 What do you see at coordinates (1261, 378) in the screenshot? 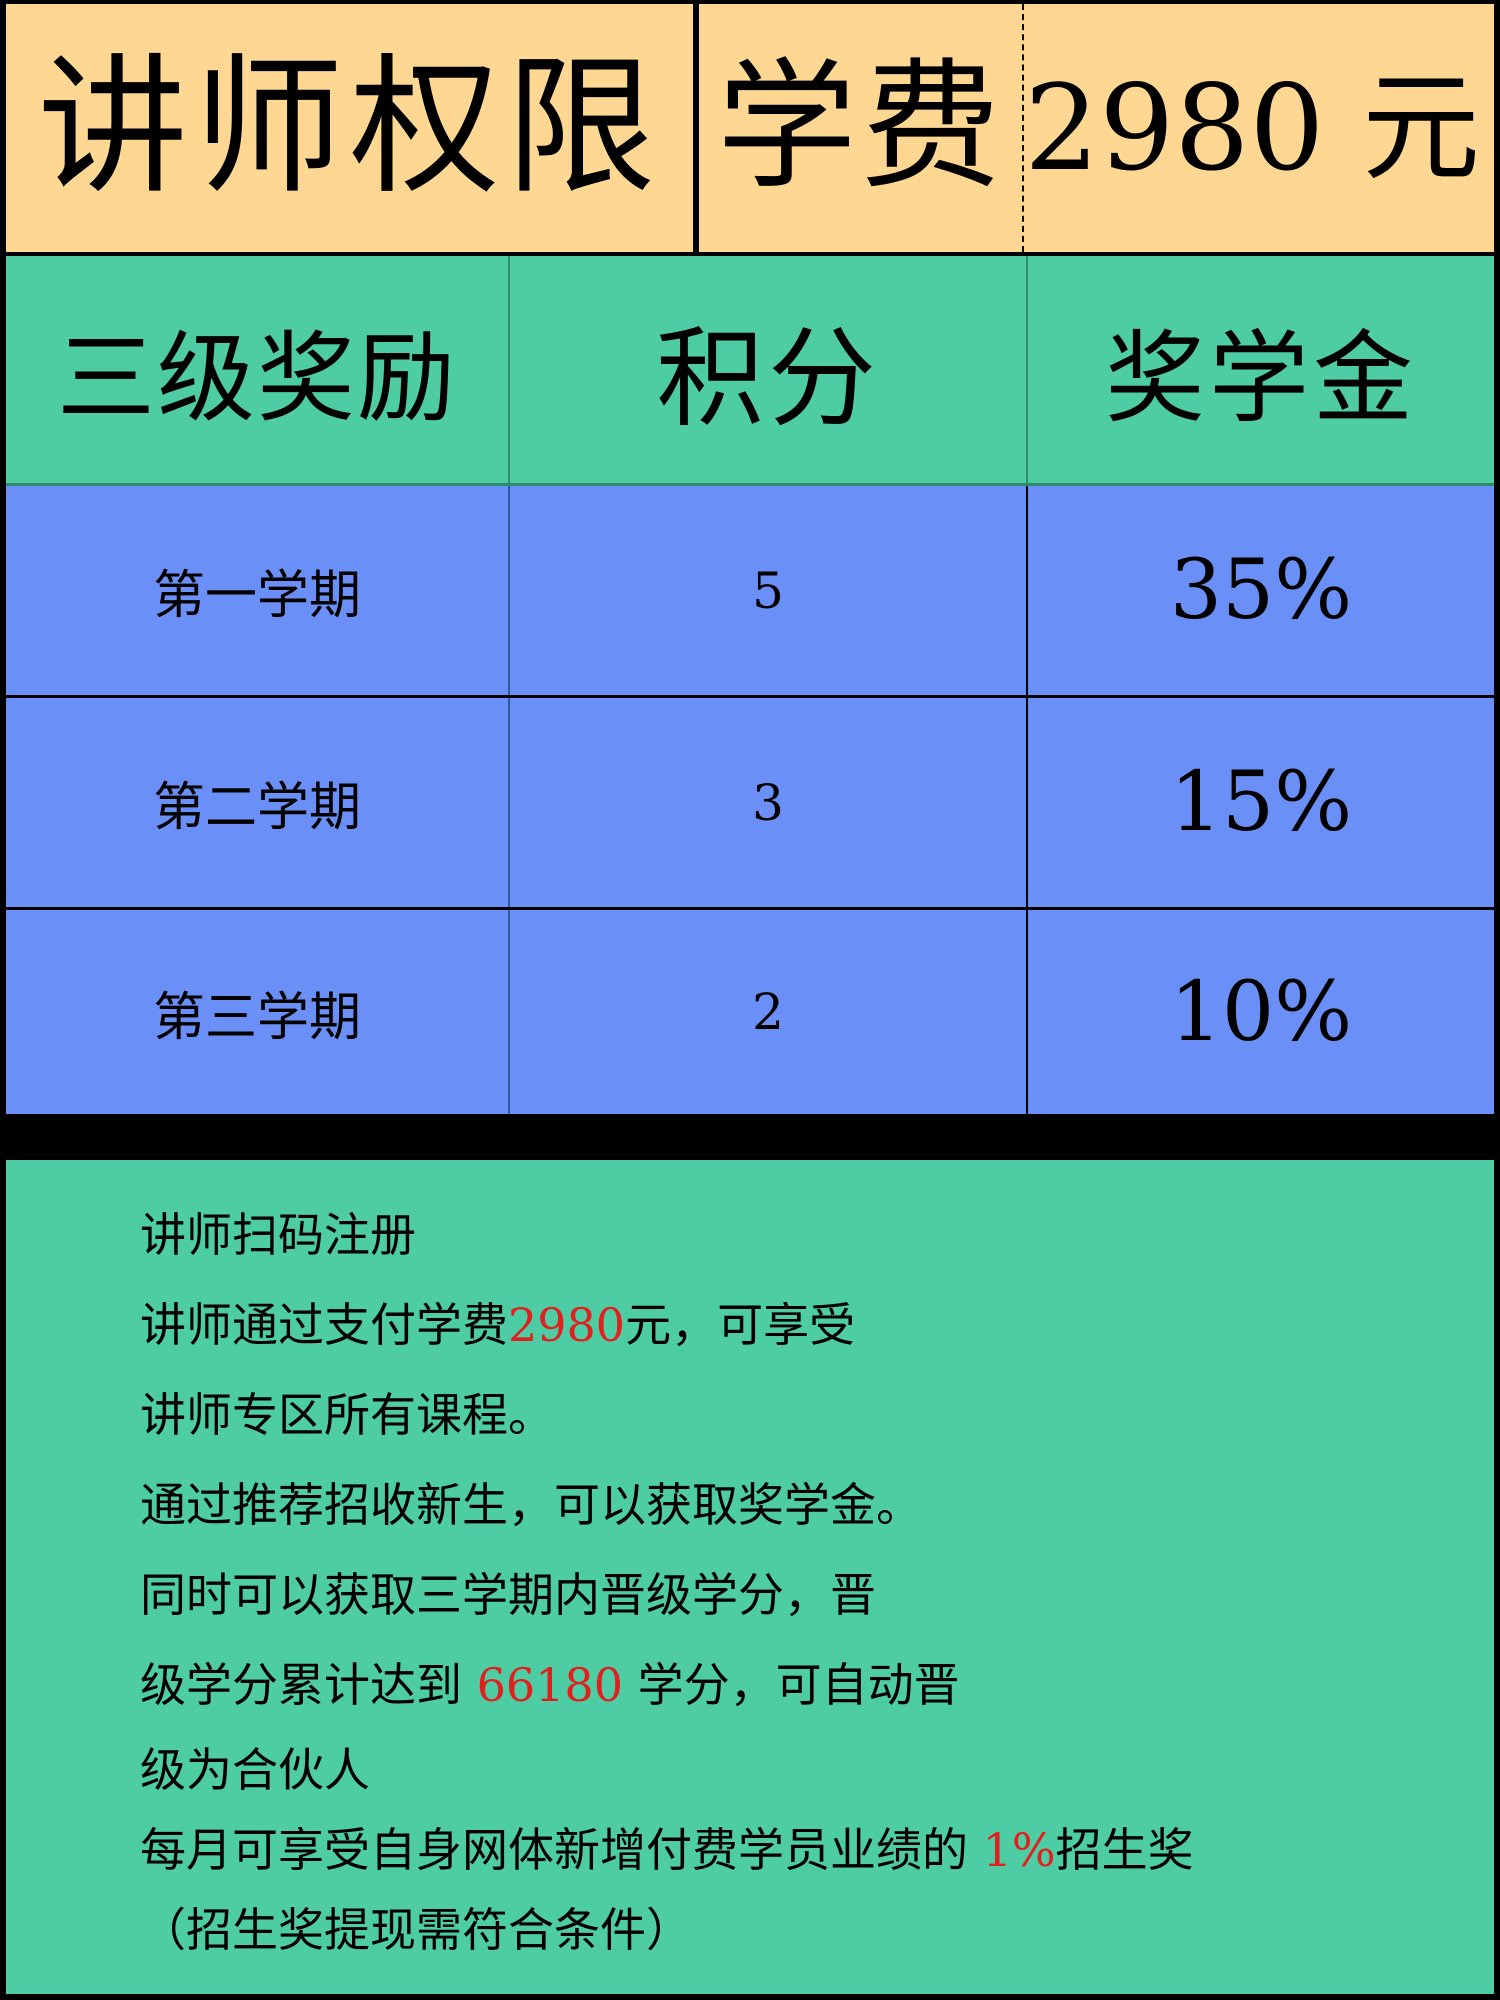
I see `column-header: 奖学金` at bounding box center [1261, 378].